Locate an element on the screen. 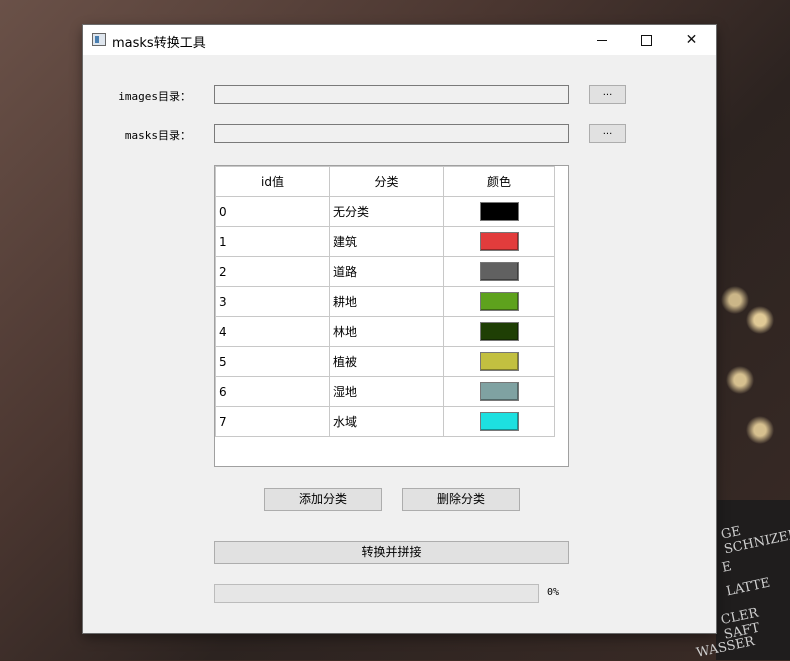  maximize-button is located at coordinates (646, 40).